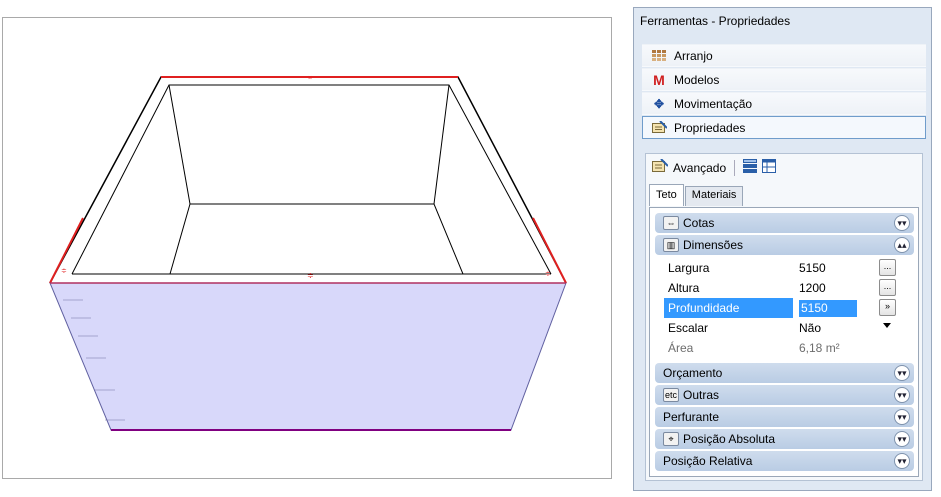 This screenshot has height=497, width=941. What do you see at coordinates (710, 127) in the screenshot?
I see `nav-propriedades-label: Propriedades` at bounding box center [710, 127].